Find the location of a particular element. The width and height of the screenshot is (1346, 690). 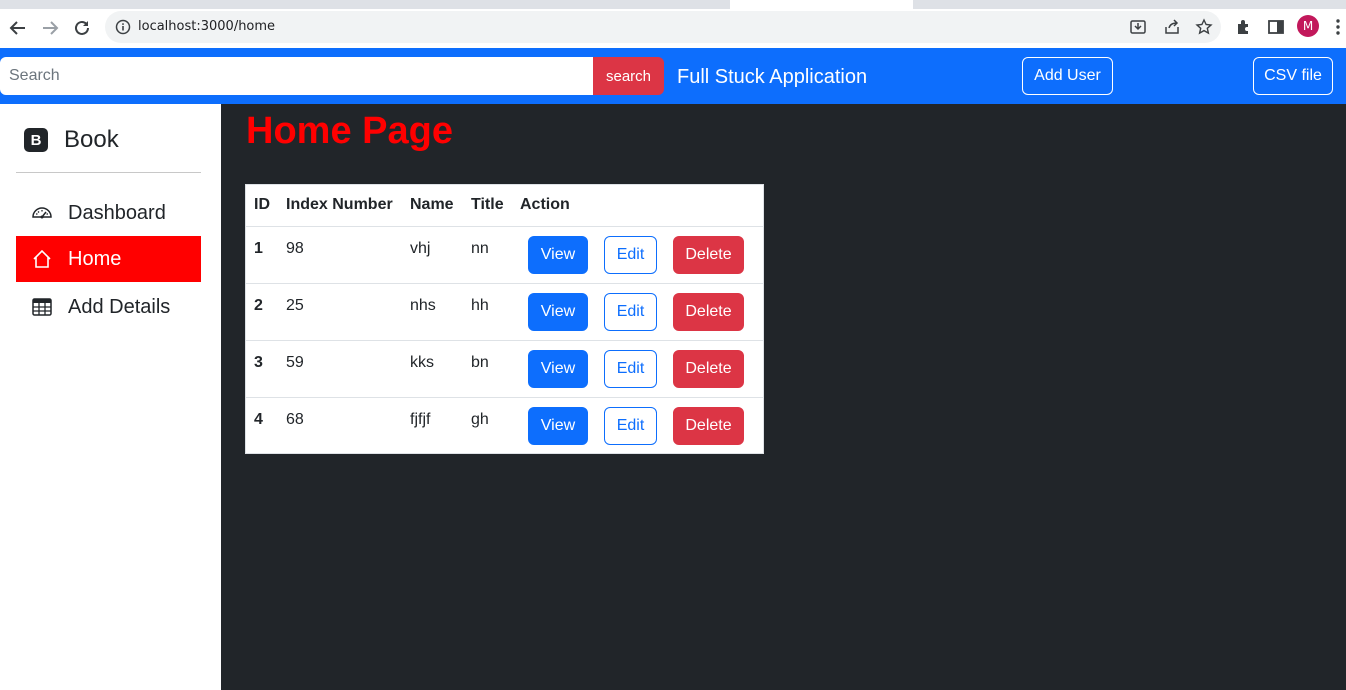

table-row: 1 98 vhj nn View Edit Delete is located at coordinates (504, 255).